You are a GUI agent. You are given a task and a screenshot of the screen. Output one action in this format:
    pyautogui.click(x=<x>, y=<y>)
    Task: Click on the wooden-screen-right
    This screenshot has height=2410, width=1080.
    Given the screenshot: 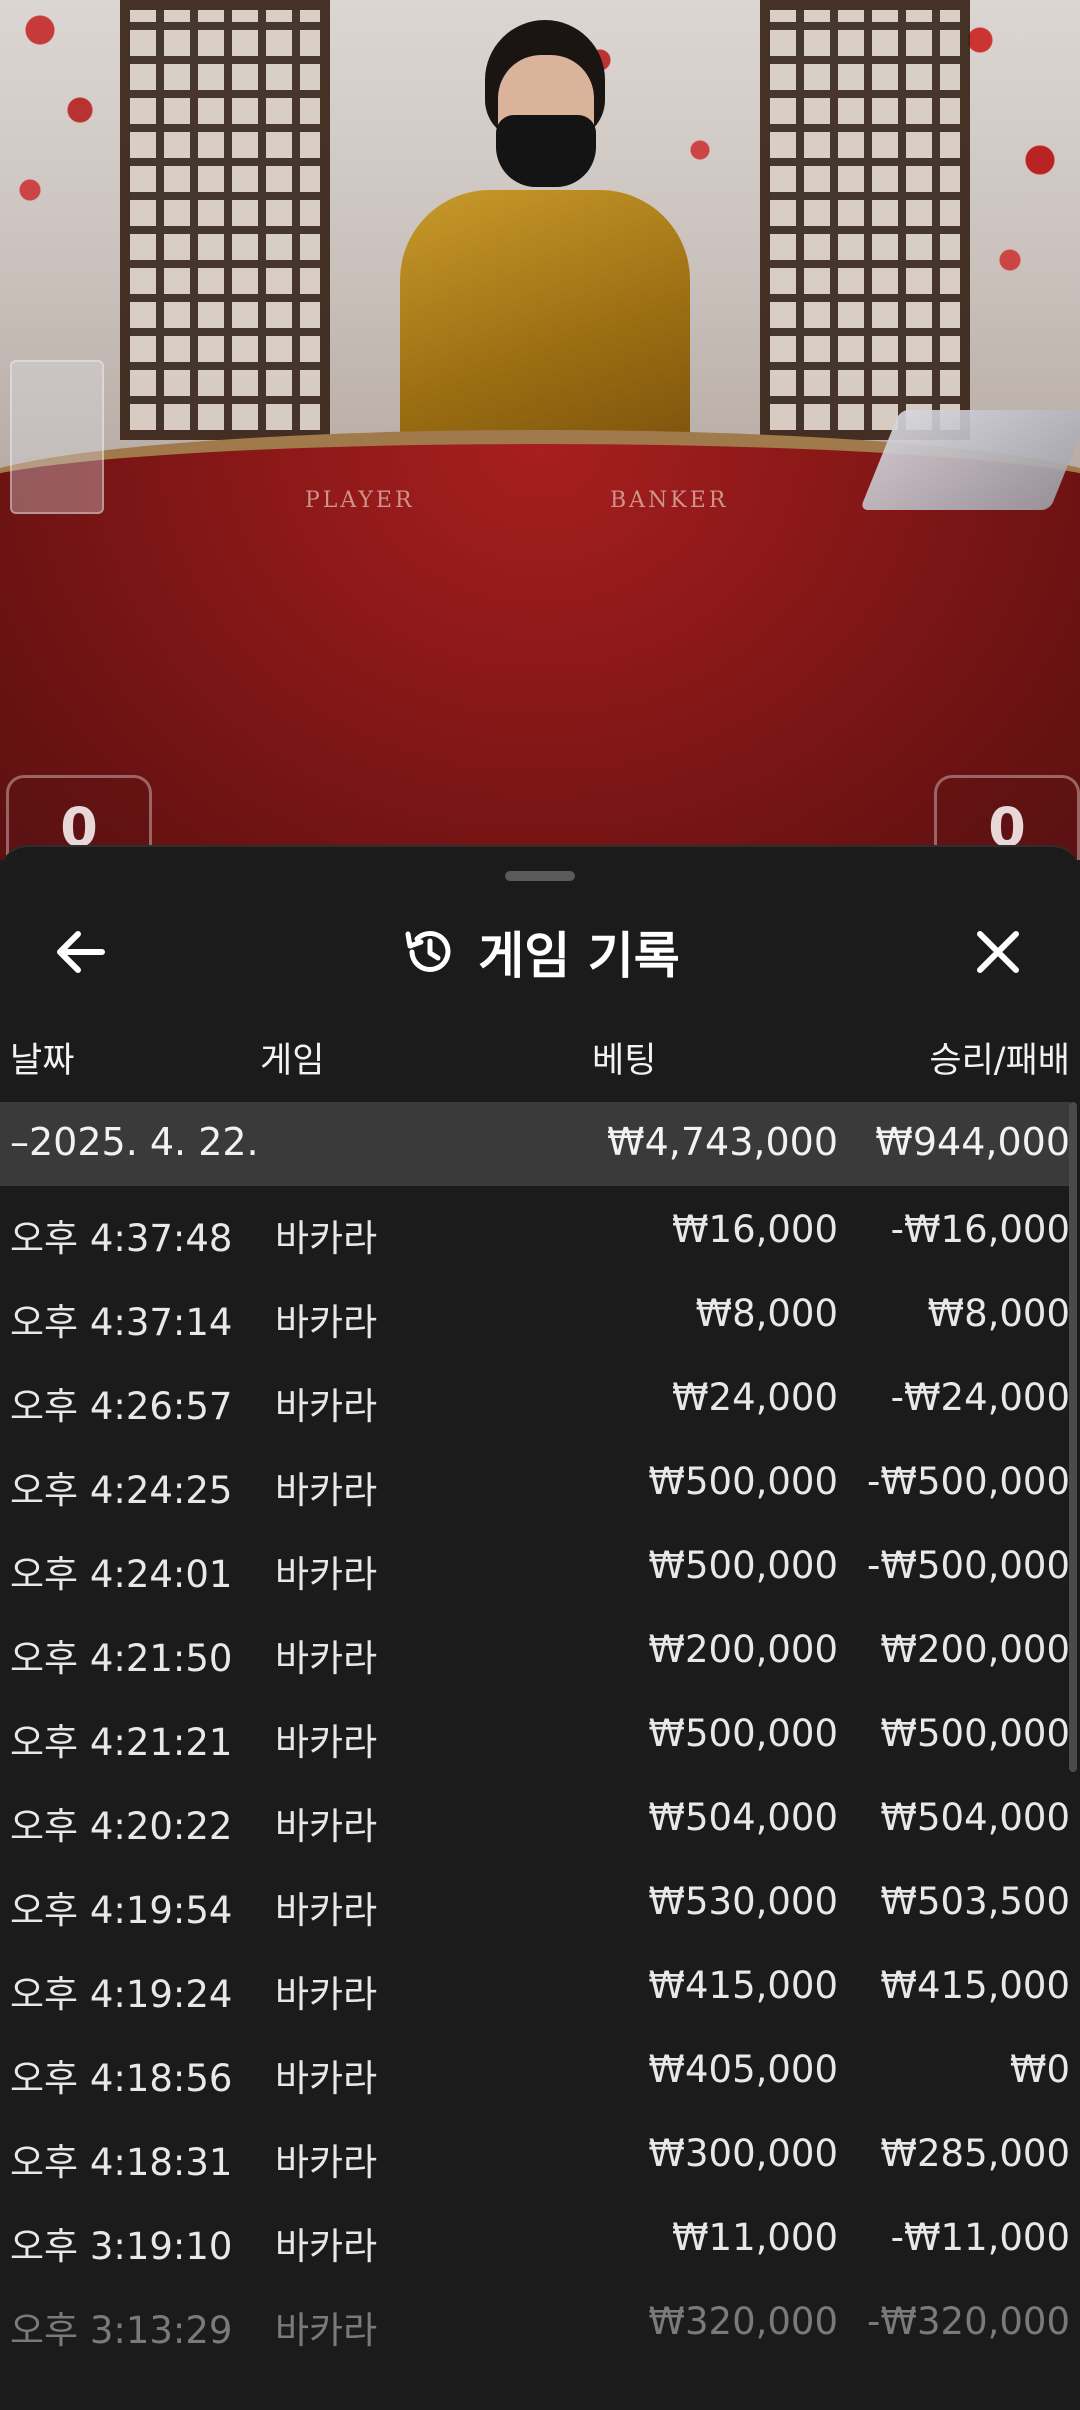 What is the action you would take?
    pyautogui.click(x=865, y=220)
    